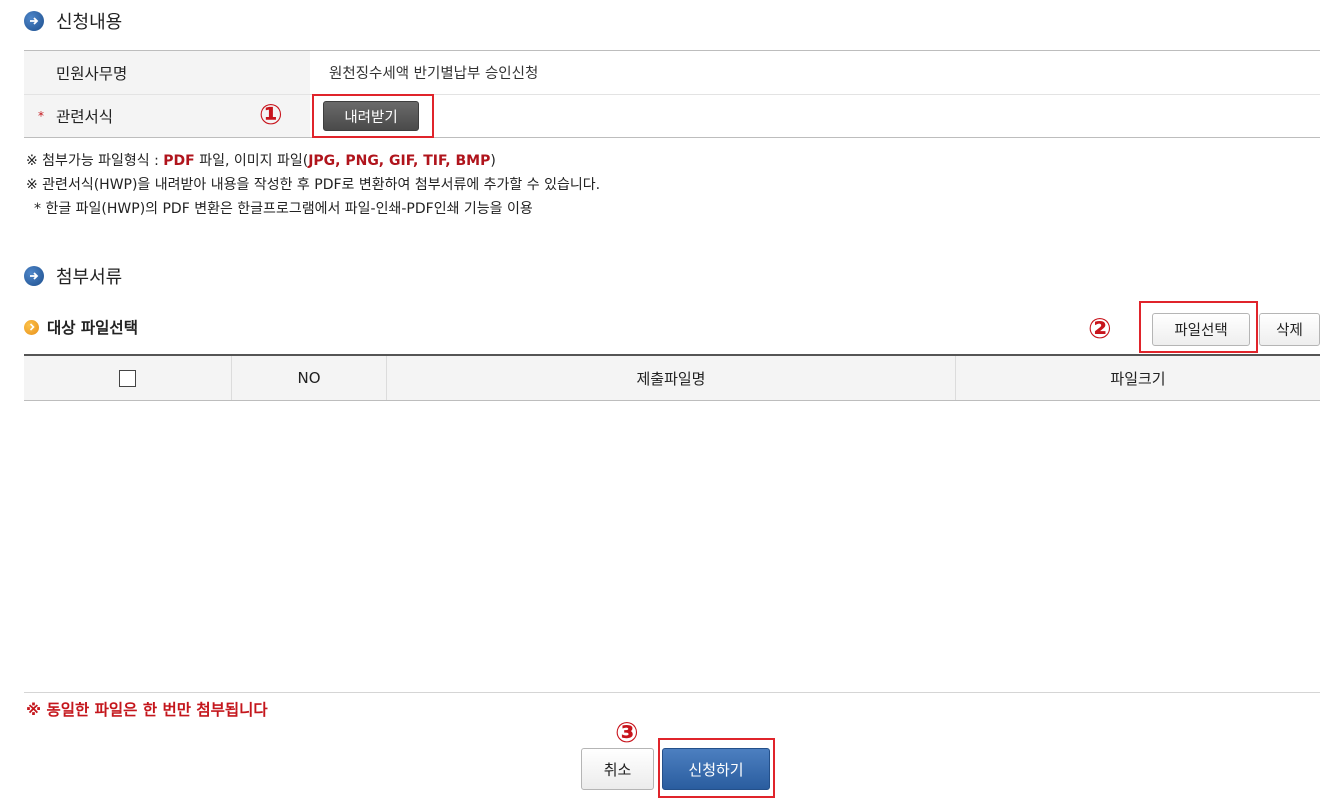  Describe the element at coordinates (167, 72) in the screenshot. I see `info-label: 민원사무명` at that location.